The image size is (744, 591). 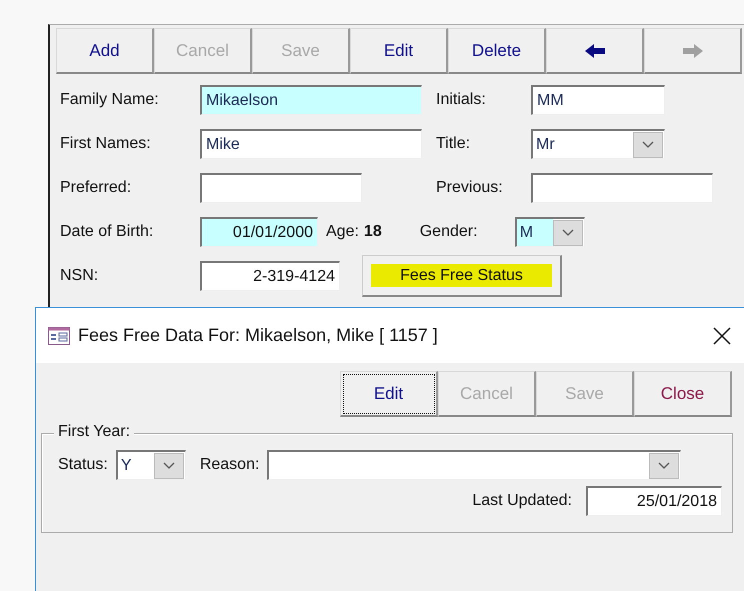 What do you see at coordinates (461, 100) in the screenshot?
I see `field-label: Initials:` at bounding box center [461, 100].